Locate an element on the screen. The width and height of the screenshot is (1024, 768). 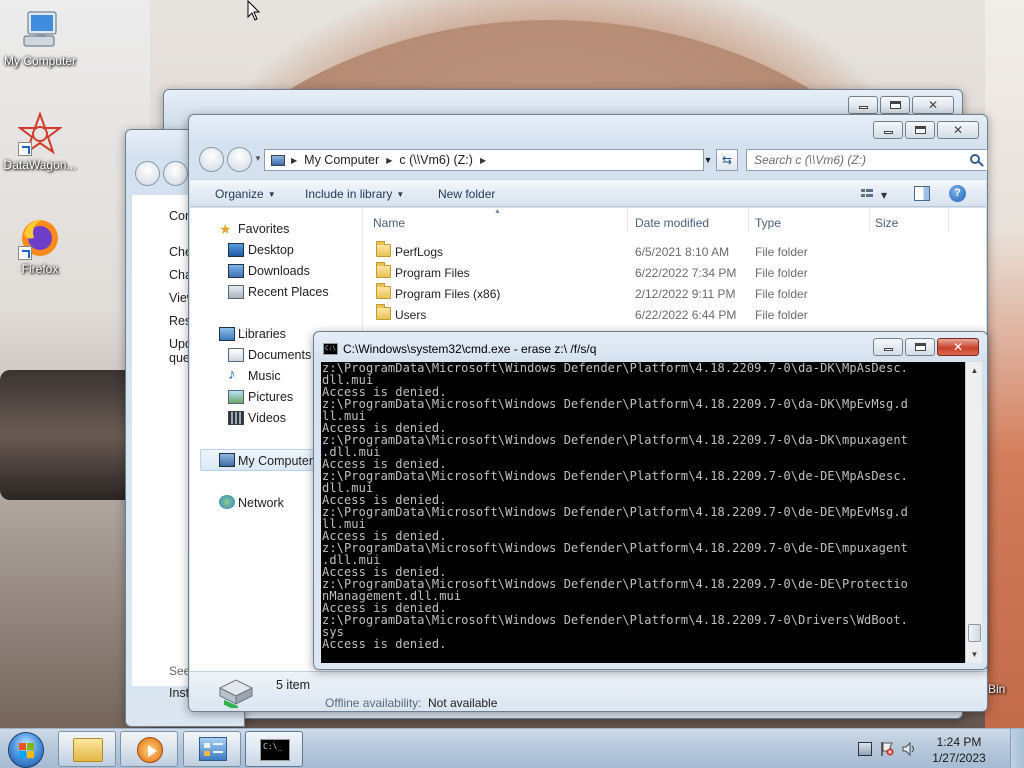
search-input is located at coordinates (852, 160).